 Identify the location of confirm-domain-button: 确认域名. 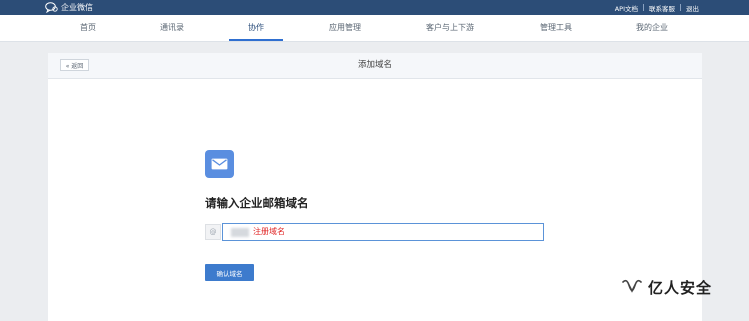
(229, 272).